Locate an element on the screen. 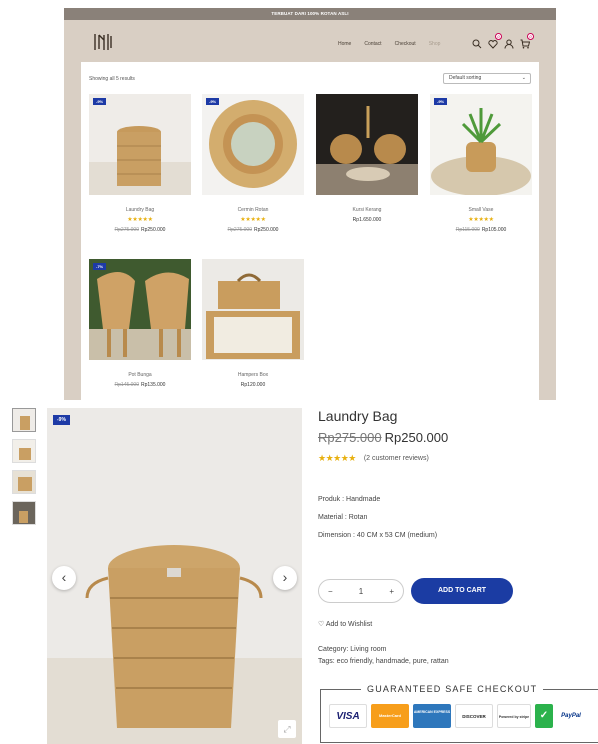 This screenshot has width=598, height=744. next-image-button: › is located at coordinates (285, 578).